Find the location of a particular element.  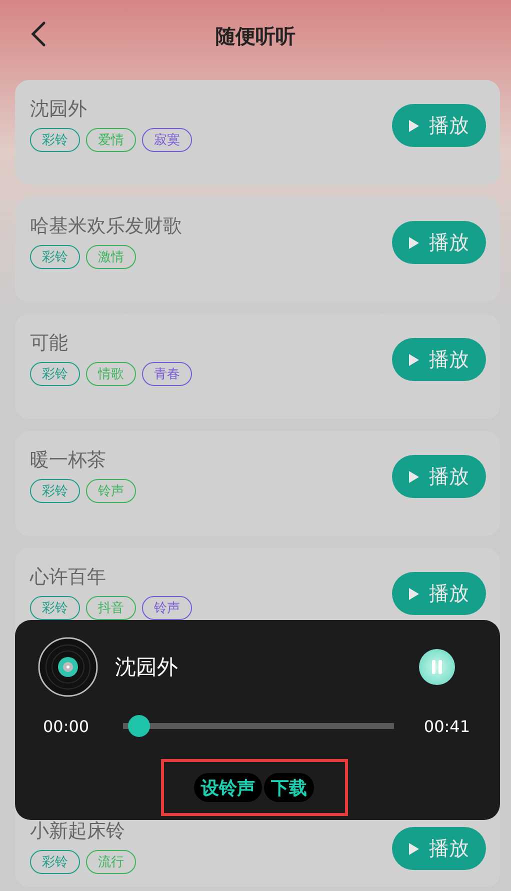

now-playing-title: 沈园外 is located at coordinates (147, 667).